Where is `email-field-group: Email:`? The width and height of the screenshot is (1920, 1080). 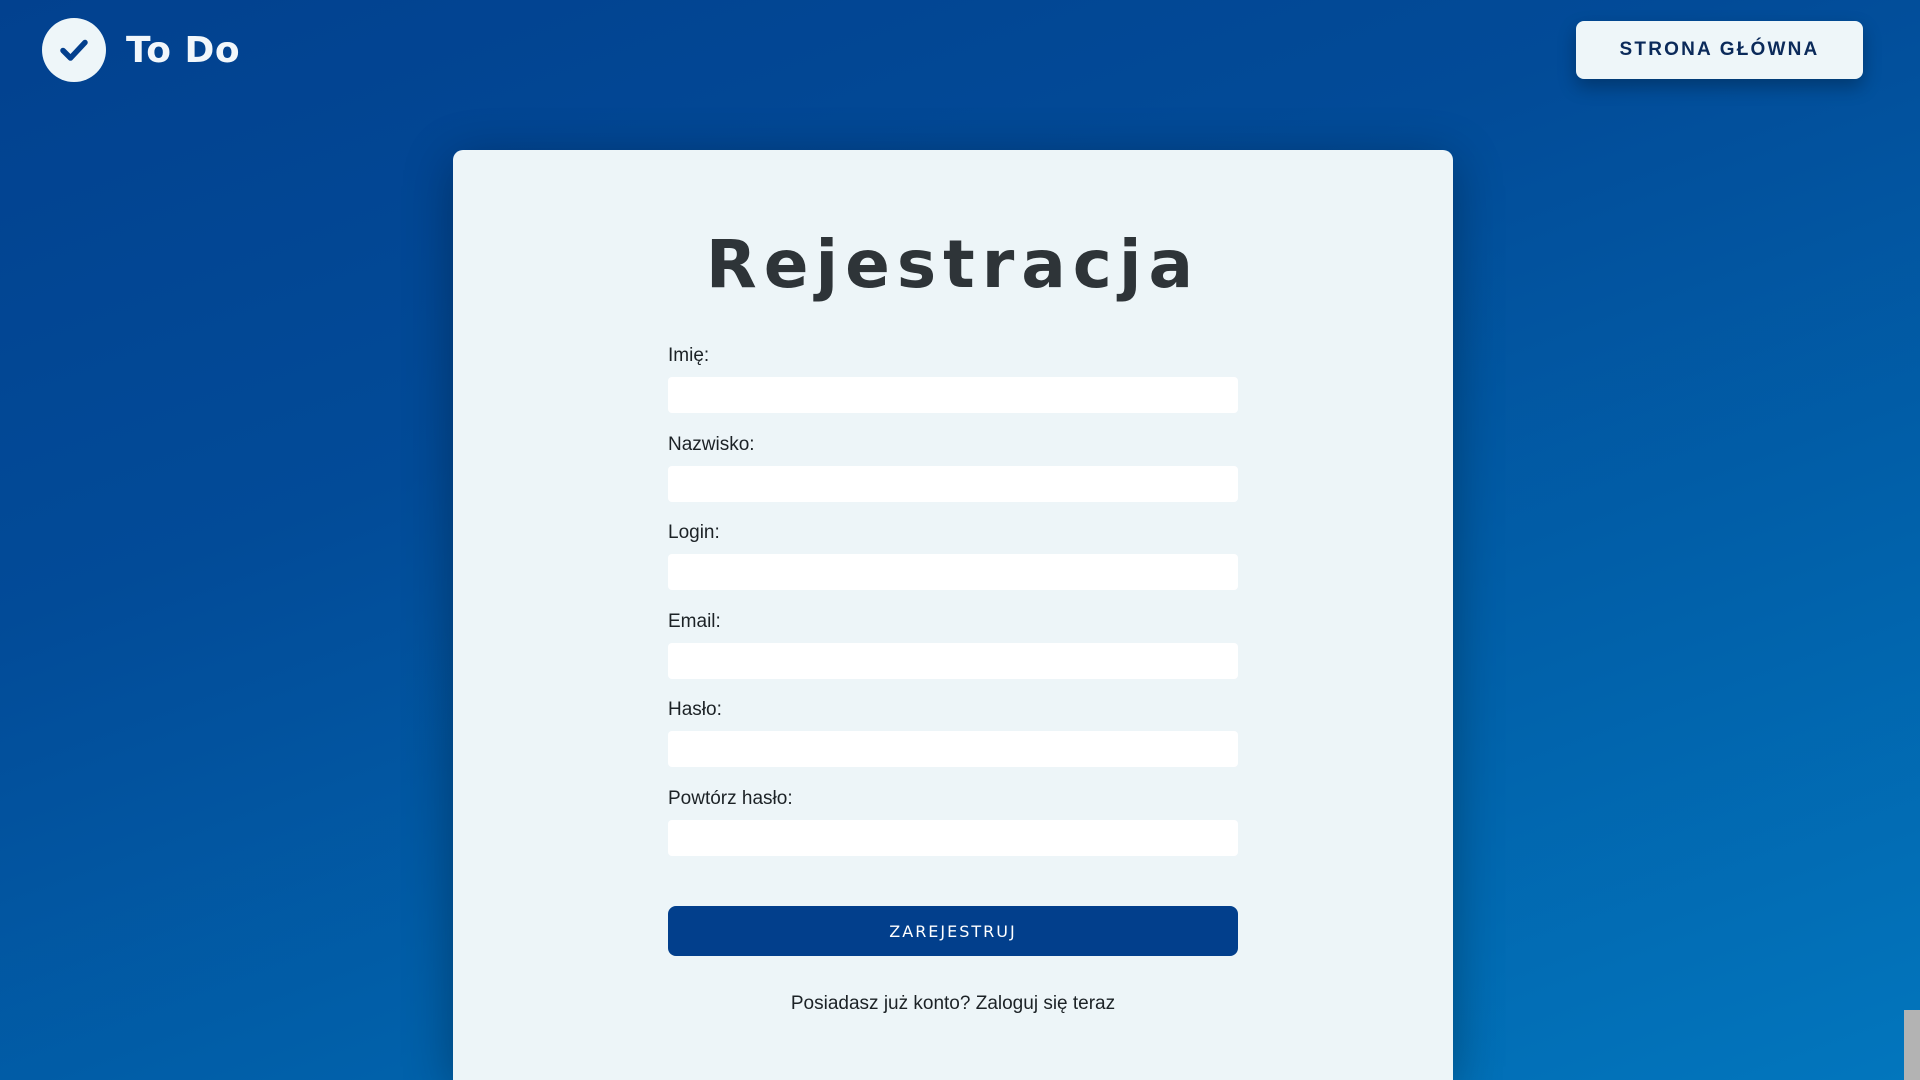
email-field-group: Email: is located at coordinates (953, 654).